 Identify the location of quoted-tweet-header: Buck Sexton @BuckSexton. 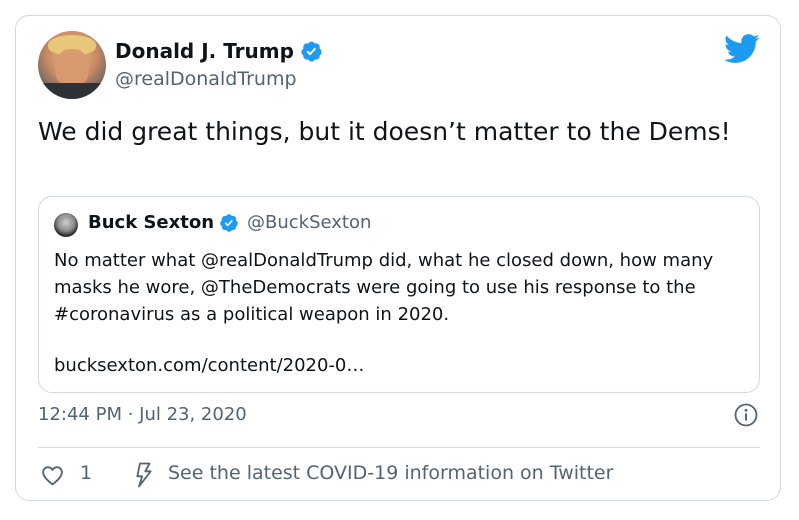
(229, 222).